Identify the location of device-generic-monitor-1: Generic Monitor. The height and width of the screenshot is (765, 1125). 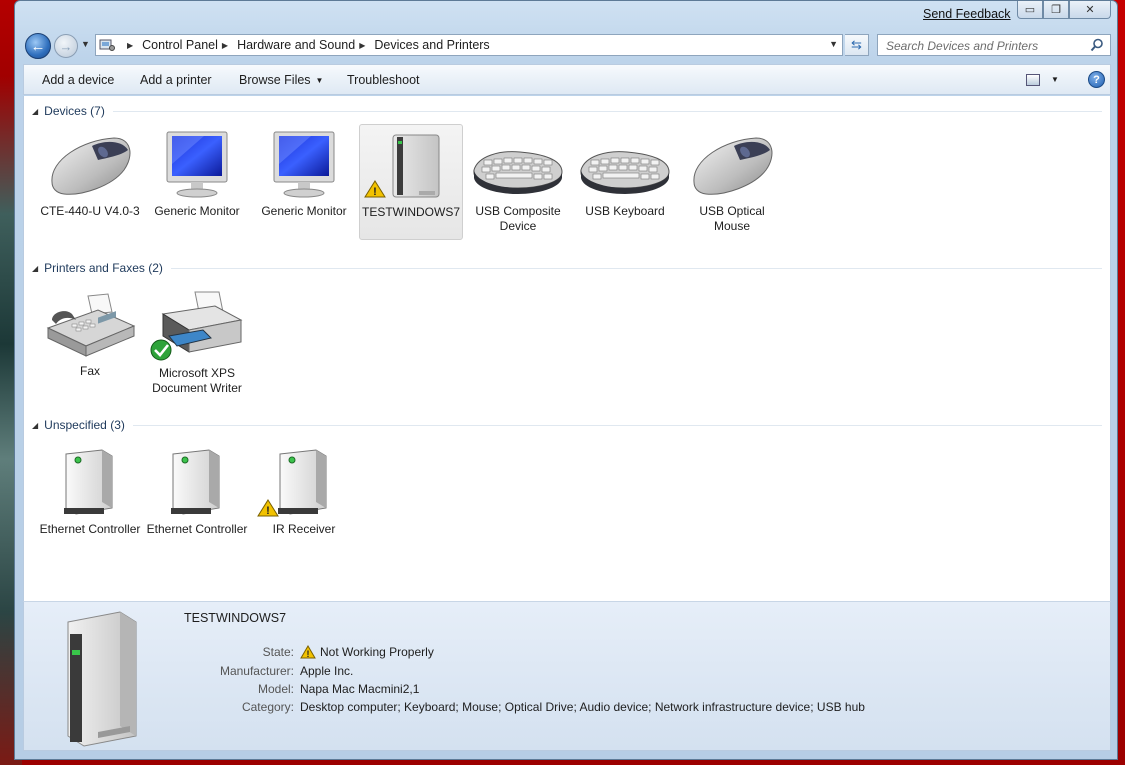
(197, 172).